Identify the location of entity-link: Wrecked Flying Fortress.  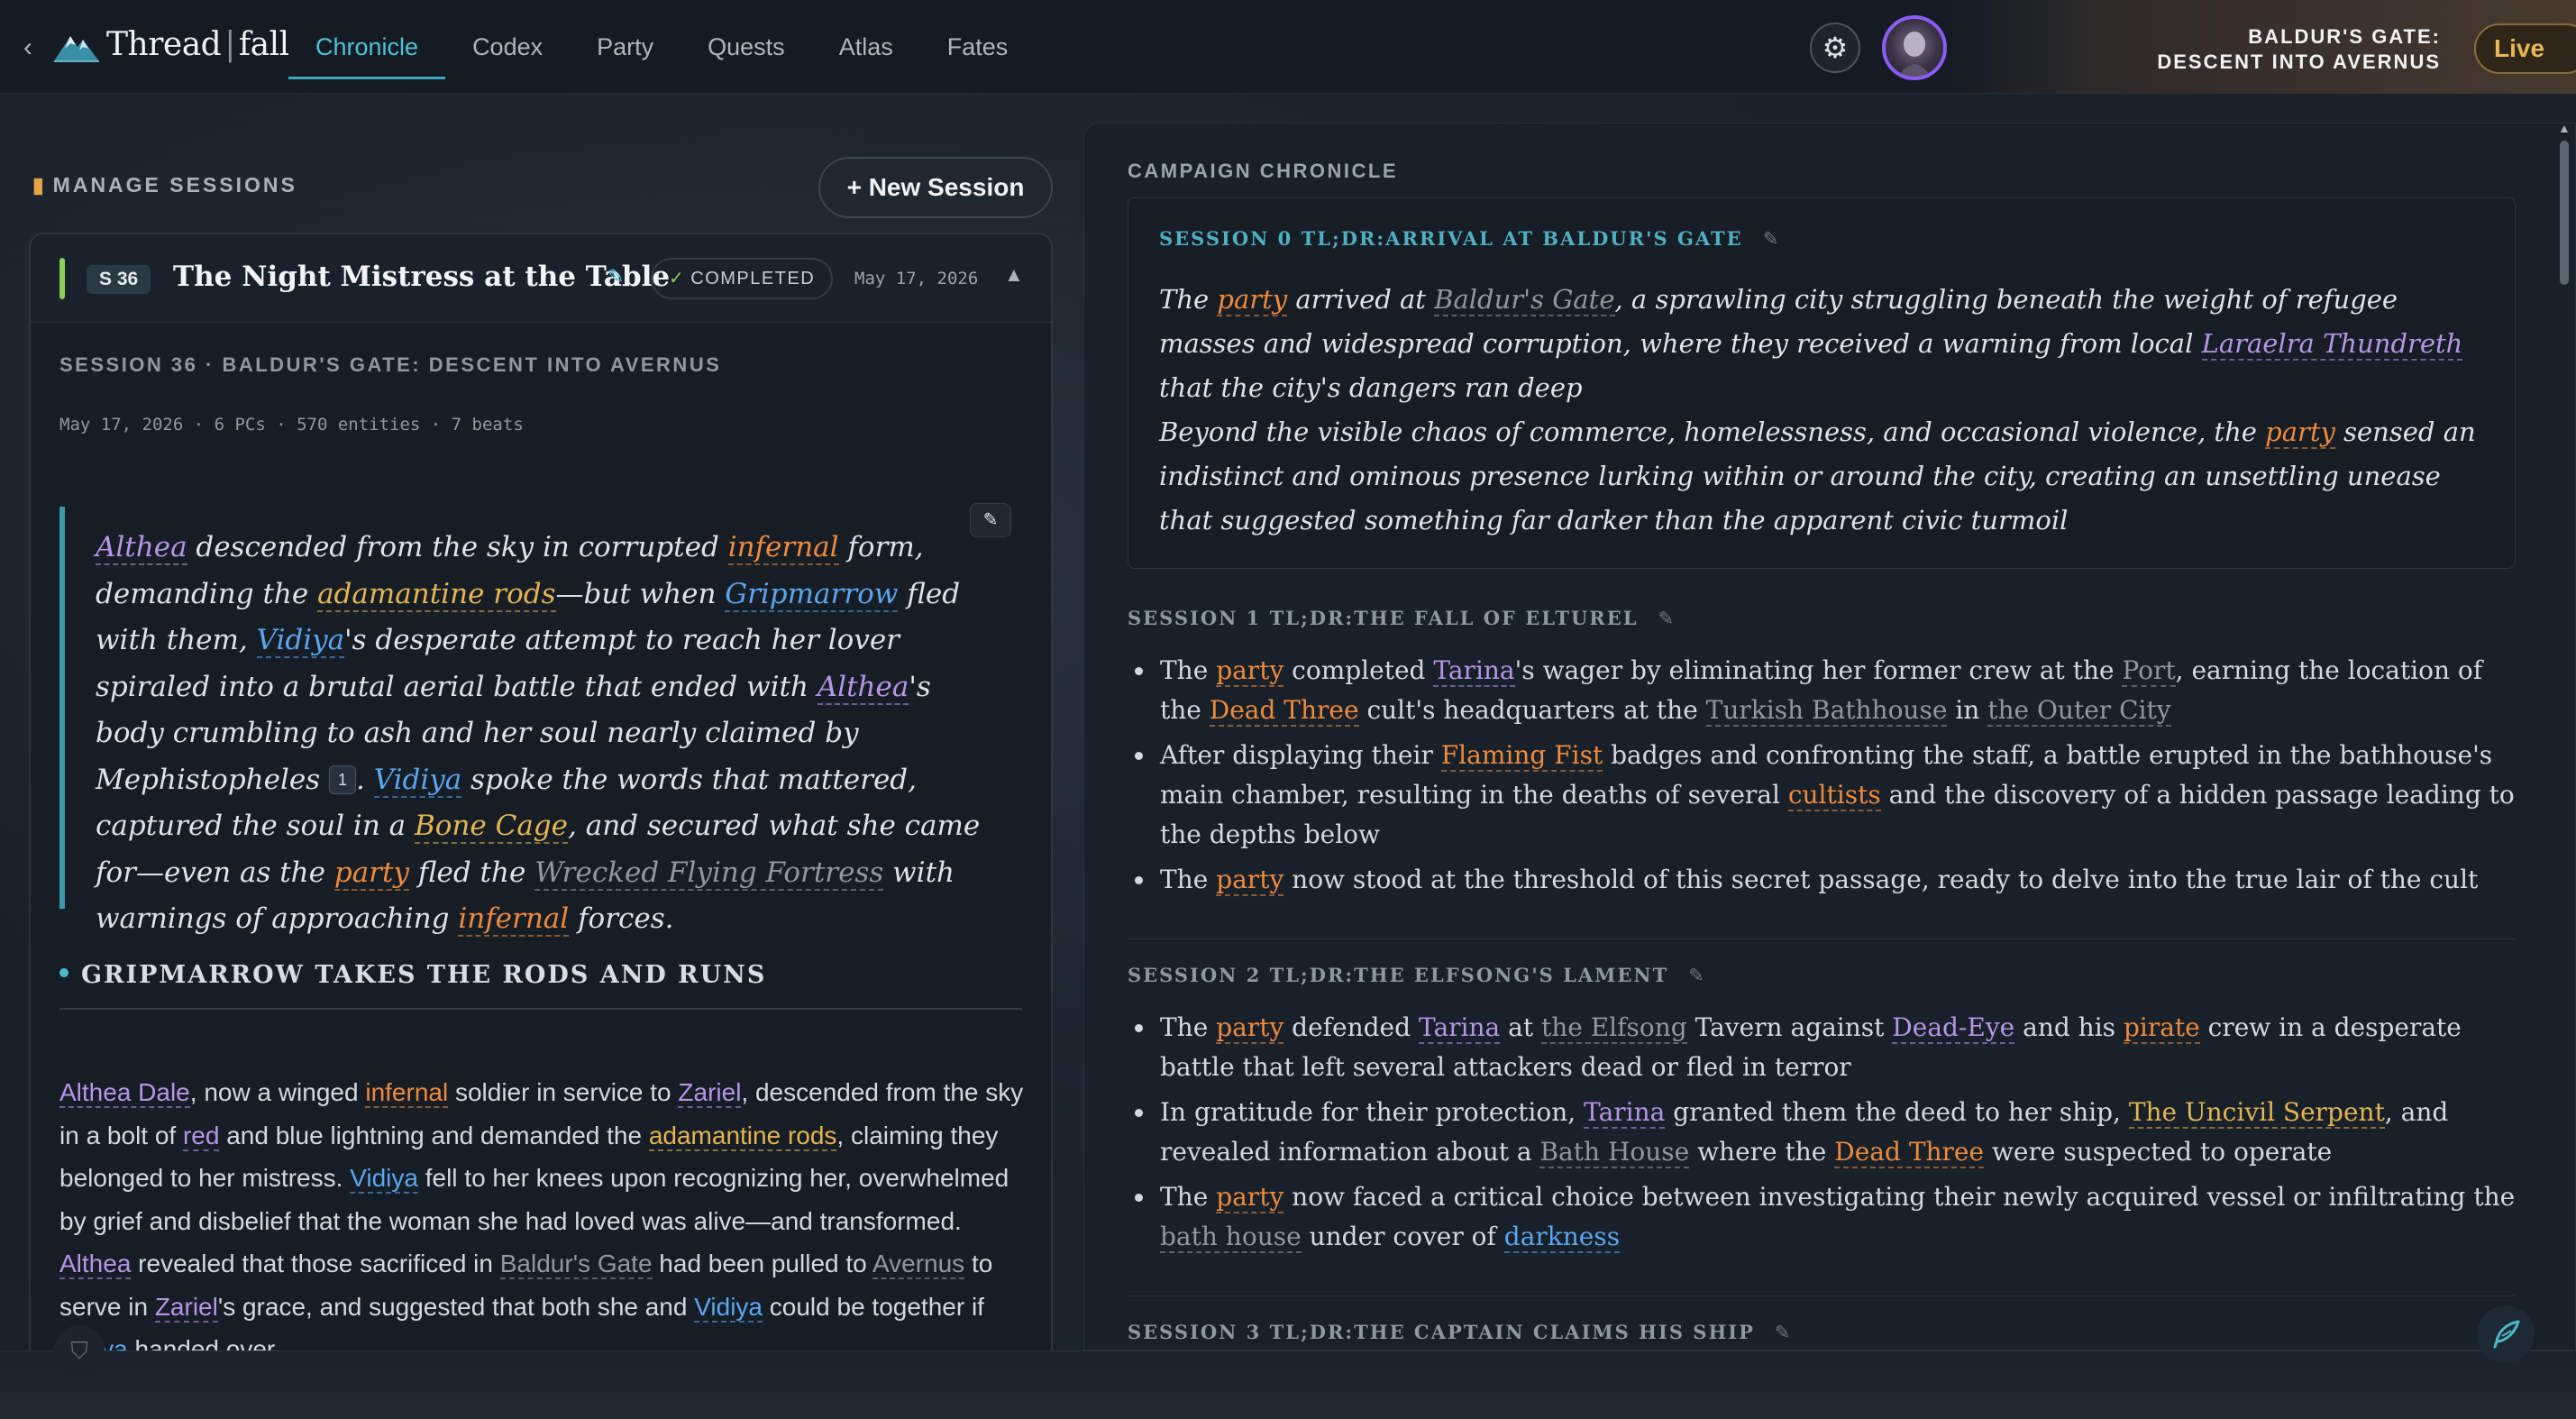
(709, 873).